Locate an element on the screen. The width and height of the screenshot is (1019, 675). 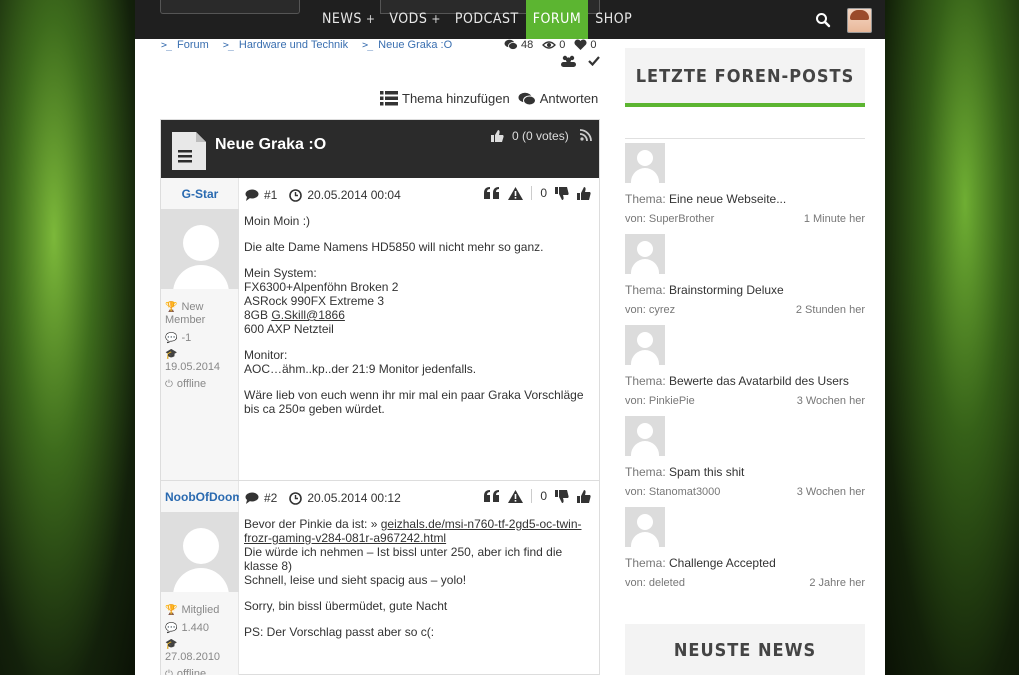
views-count: 0 is located at coordinates (553, 45).